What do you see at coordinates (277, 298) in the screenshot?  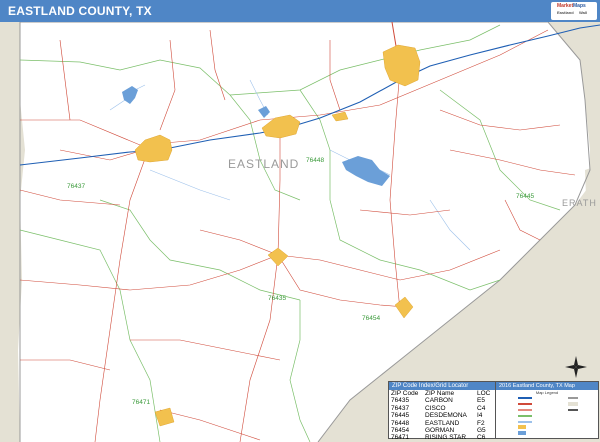 I see `zip-label-76435: 76435` at bounding box center [277, 298].